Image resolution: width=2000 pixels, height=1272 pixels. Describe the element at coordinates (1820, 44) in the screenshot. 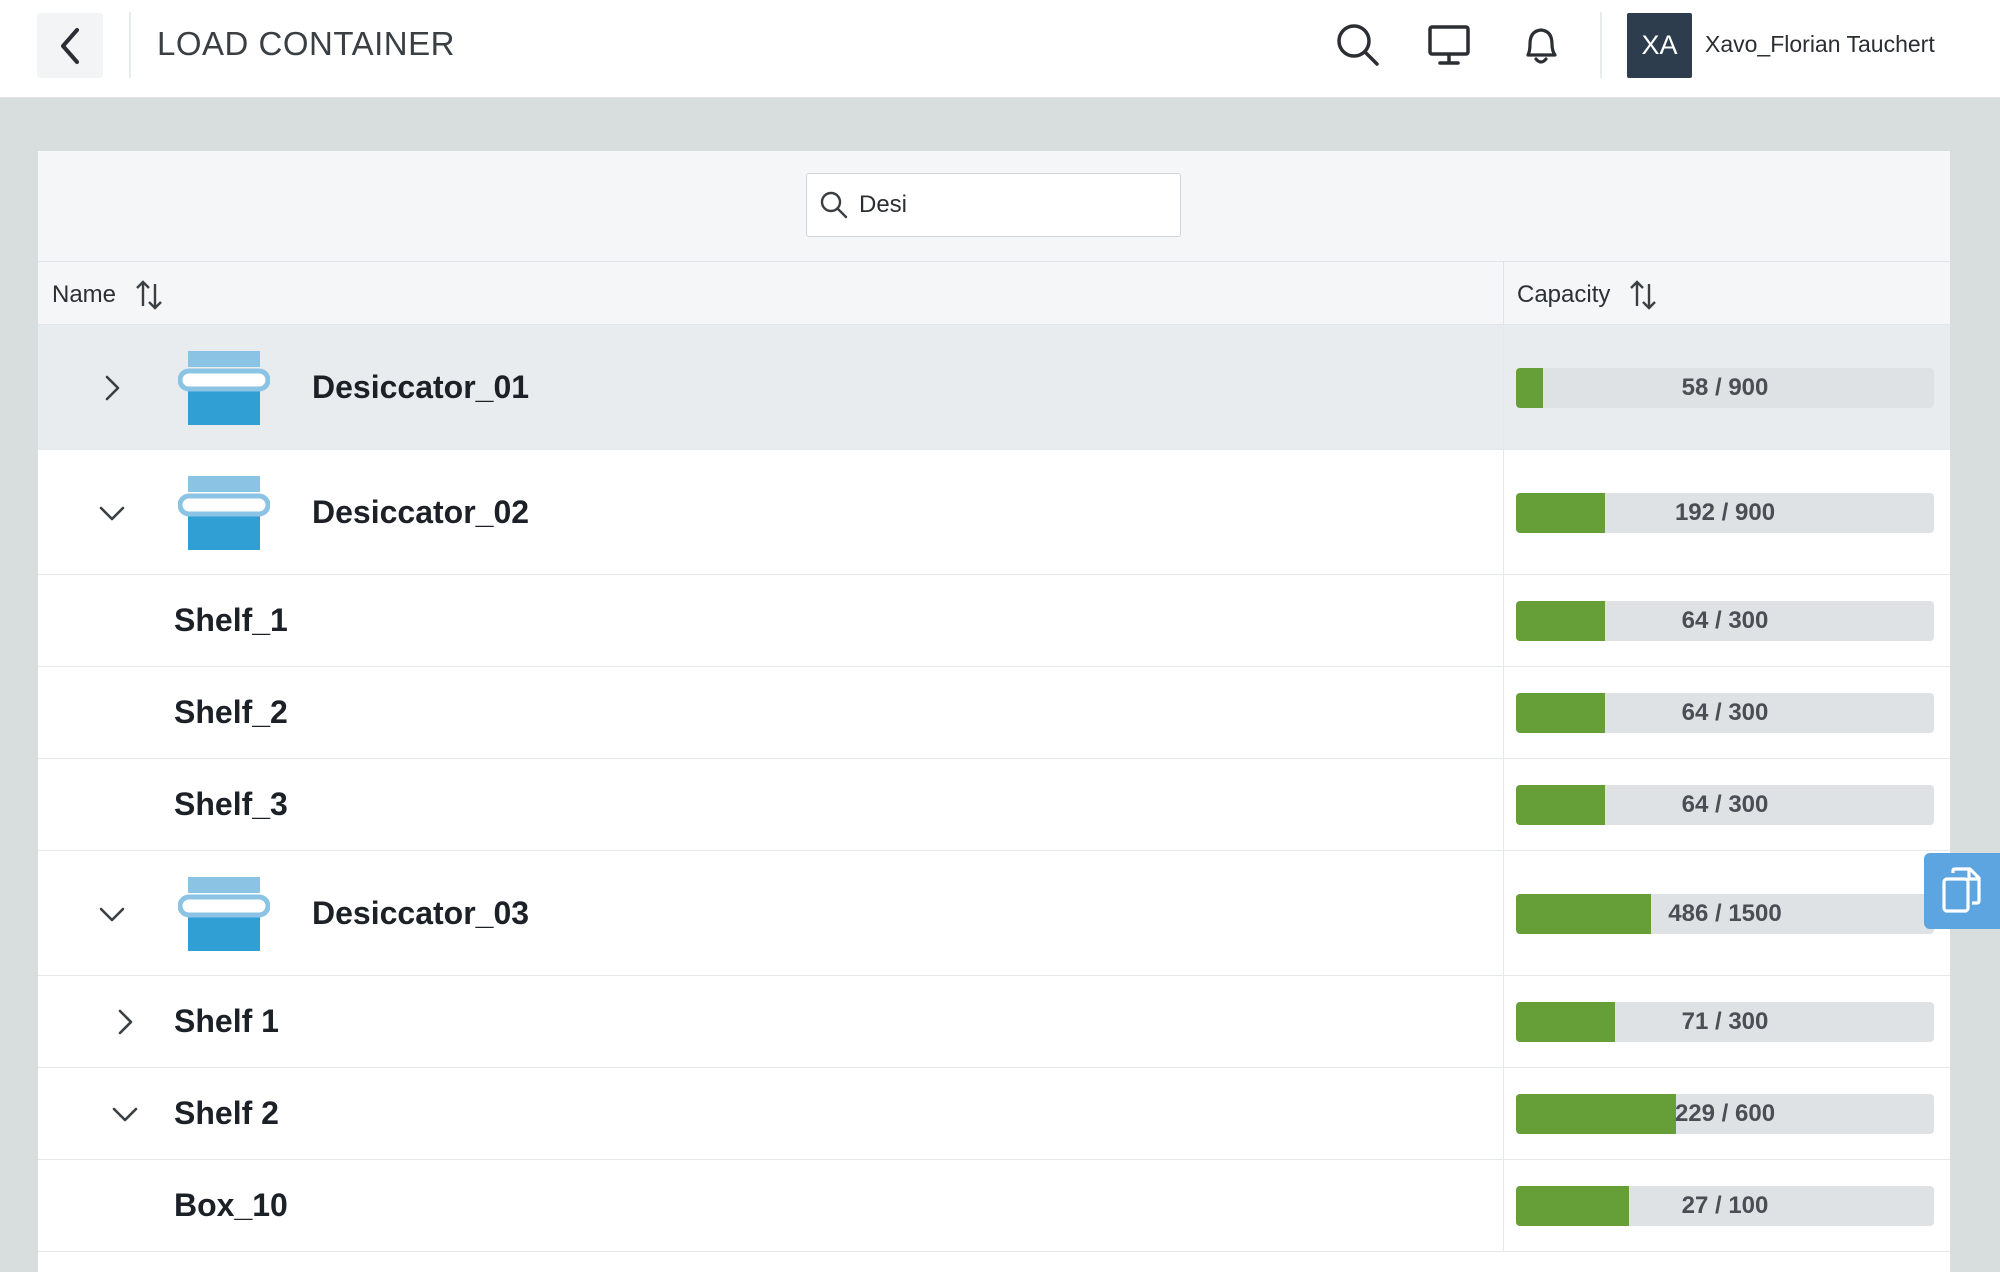

I see `user-name: Xavo_Florian Tauchert` at that location.